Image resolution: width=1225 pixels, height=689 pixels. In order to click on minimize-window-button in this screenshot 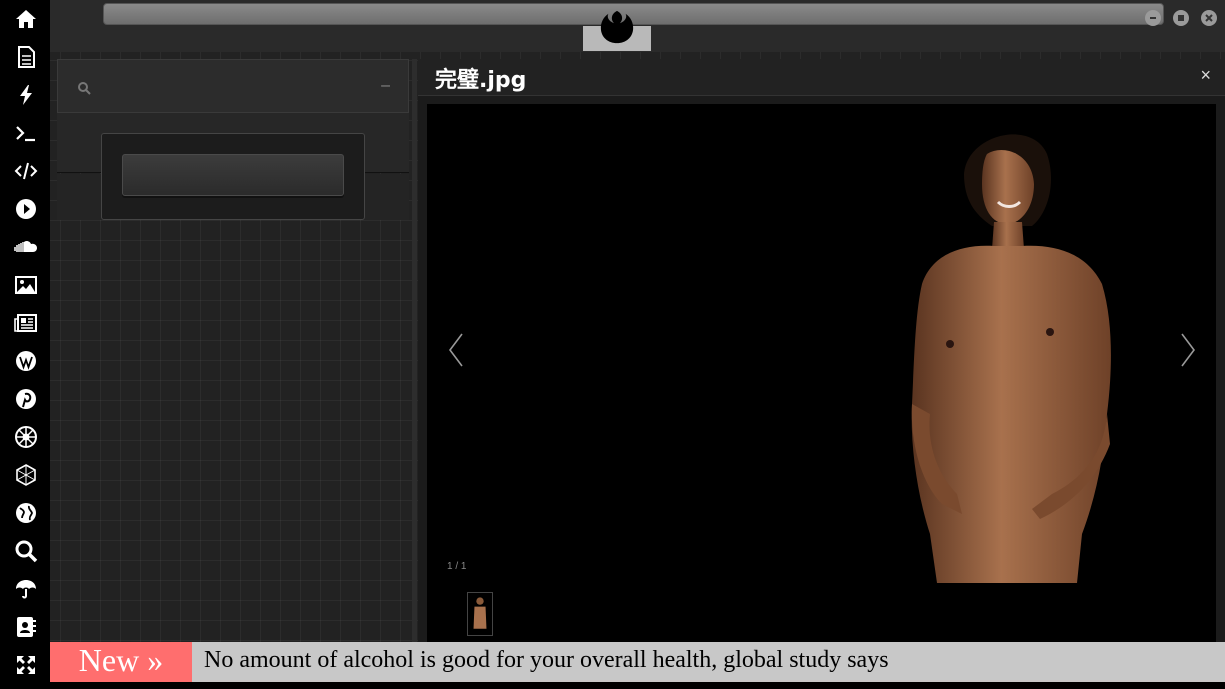, I will do `click(1153, 18)`.